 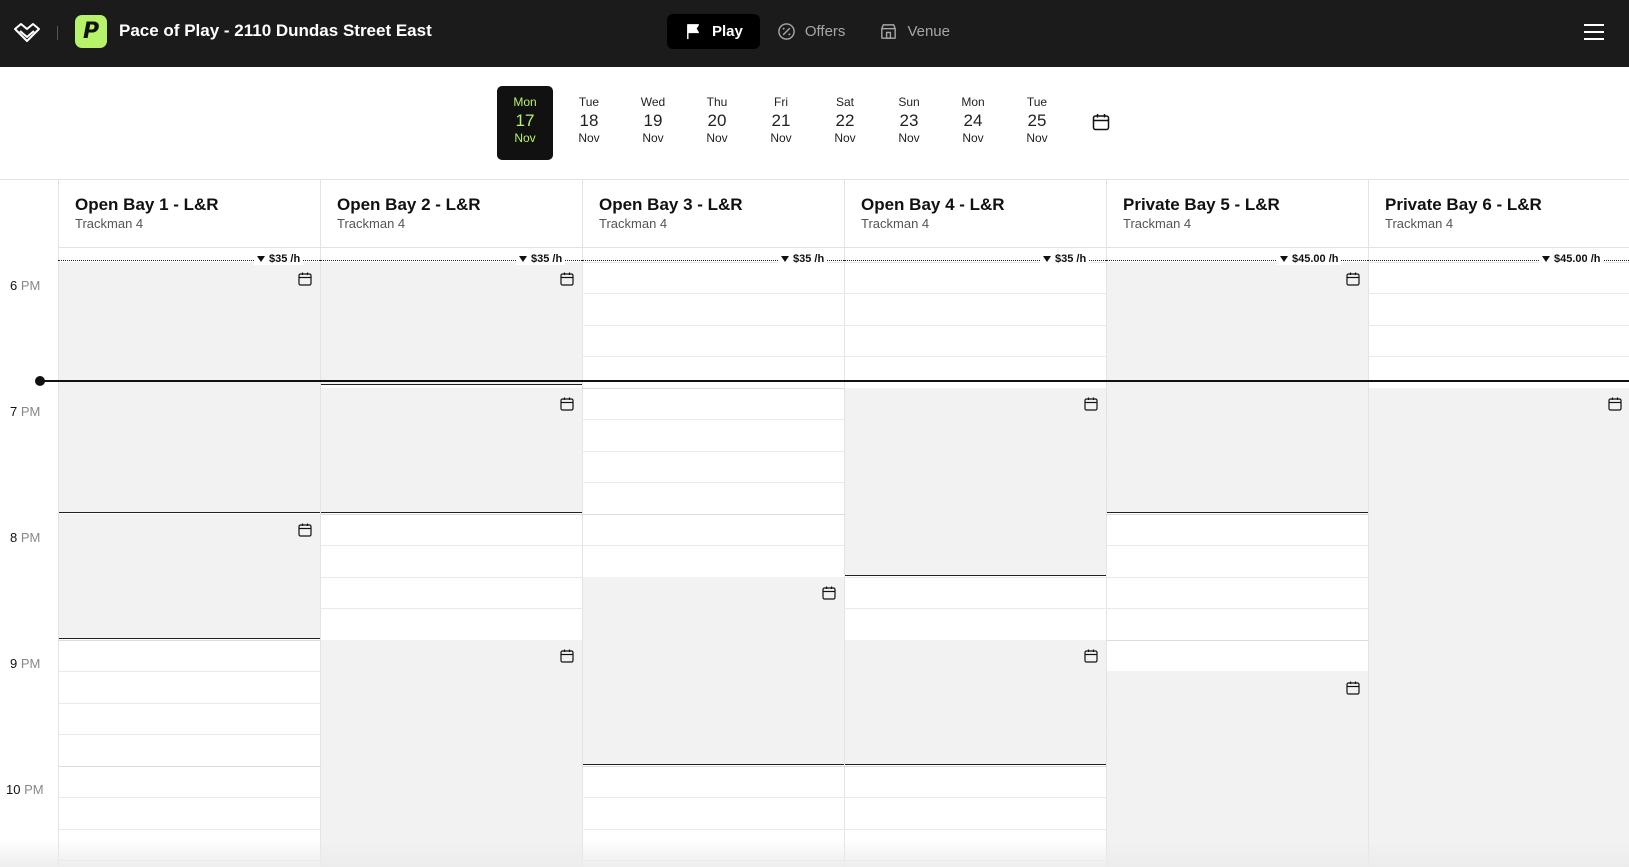 I want to click on date-item: Tue 25 Nov, so click(x=1037, y=123).